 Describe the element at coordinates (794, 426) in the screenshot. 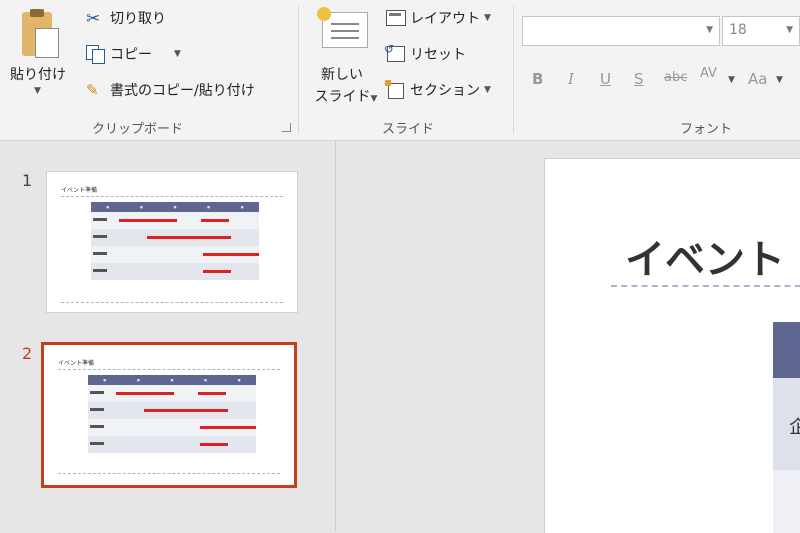

I see `table-cell-text: 企` at that location.